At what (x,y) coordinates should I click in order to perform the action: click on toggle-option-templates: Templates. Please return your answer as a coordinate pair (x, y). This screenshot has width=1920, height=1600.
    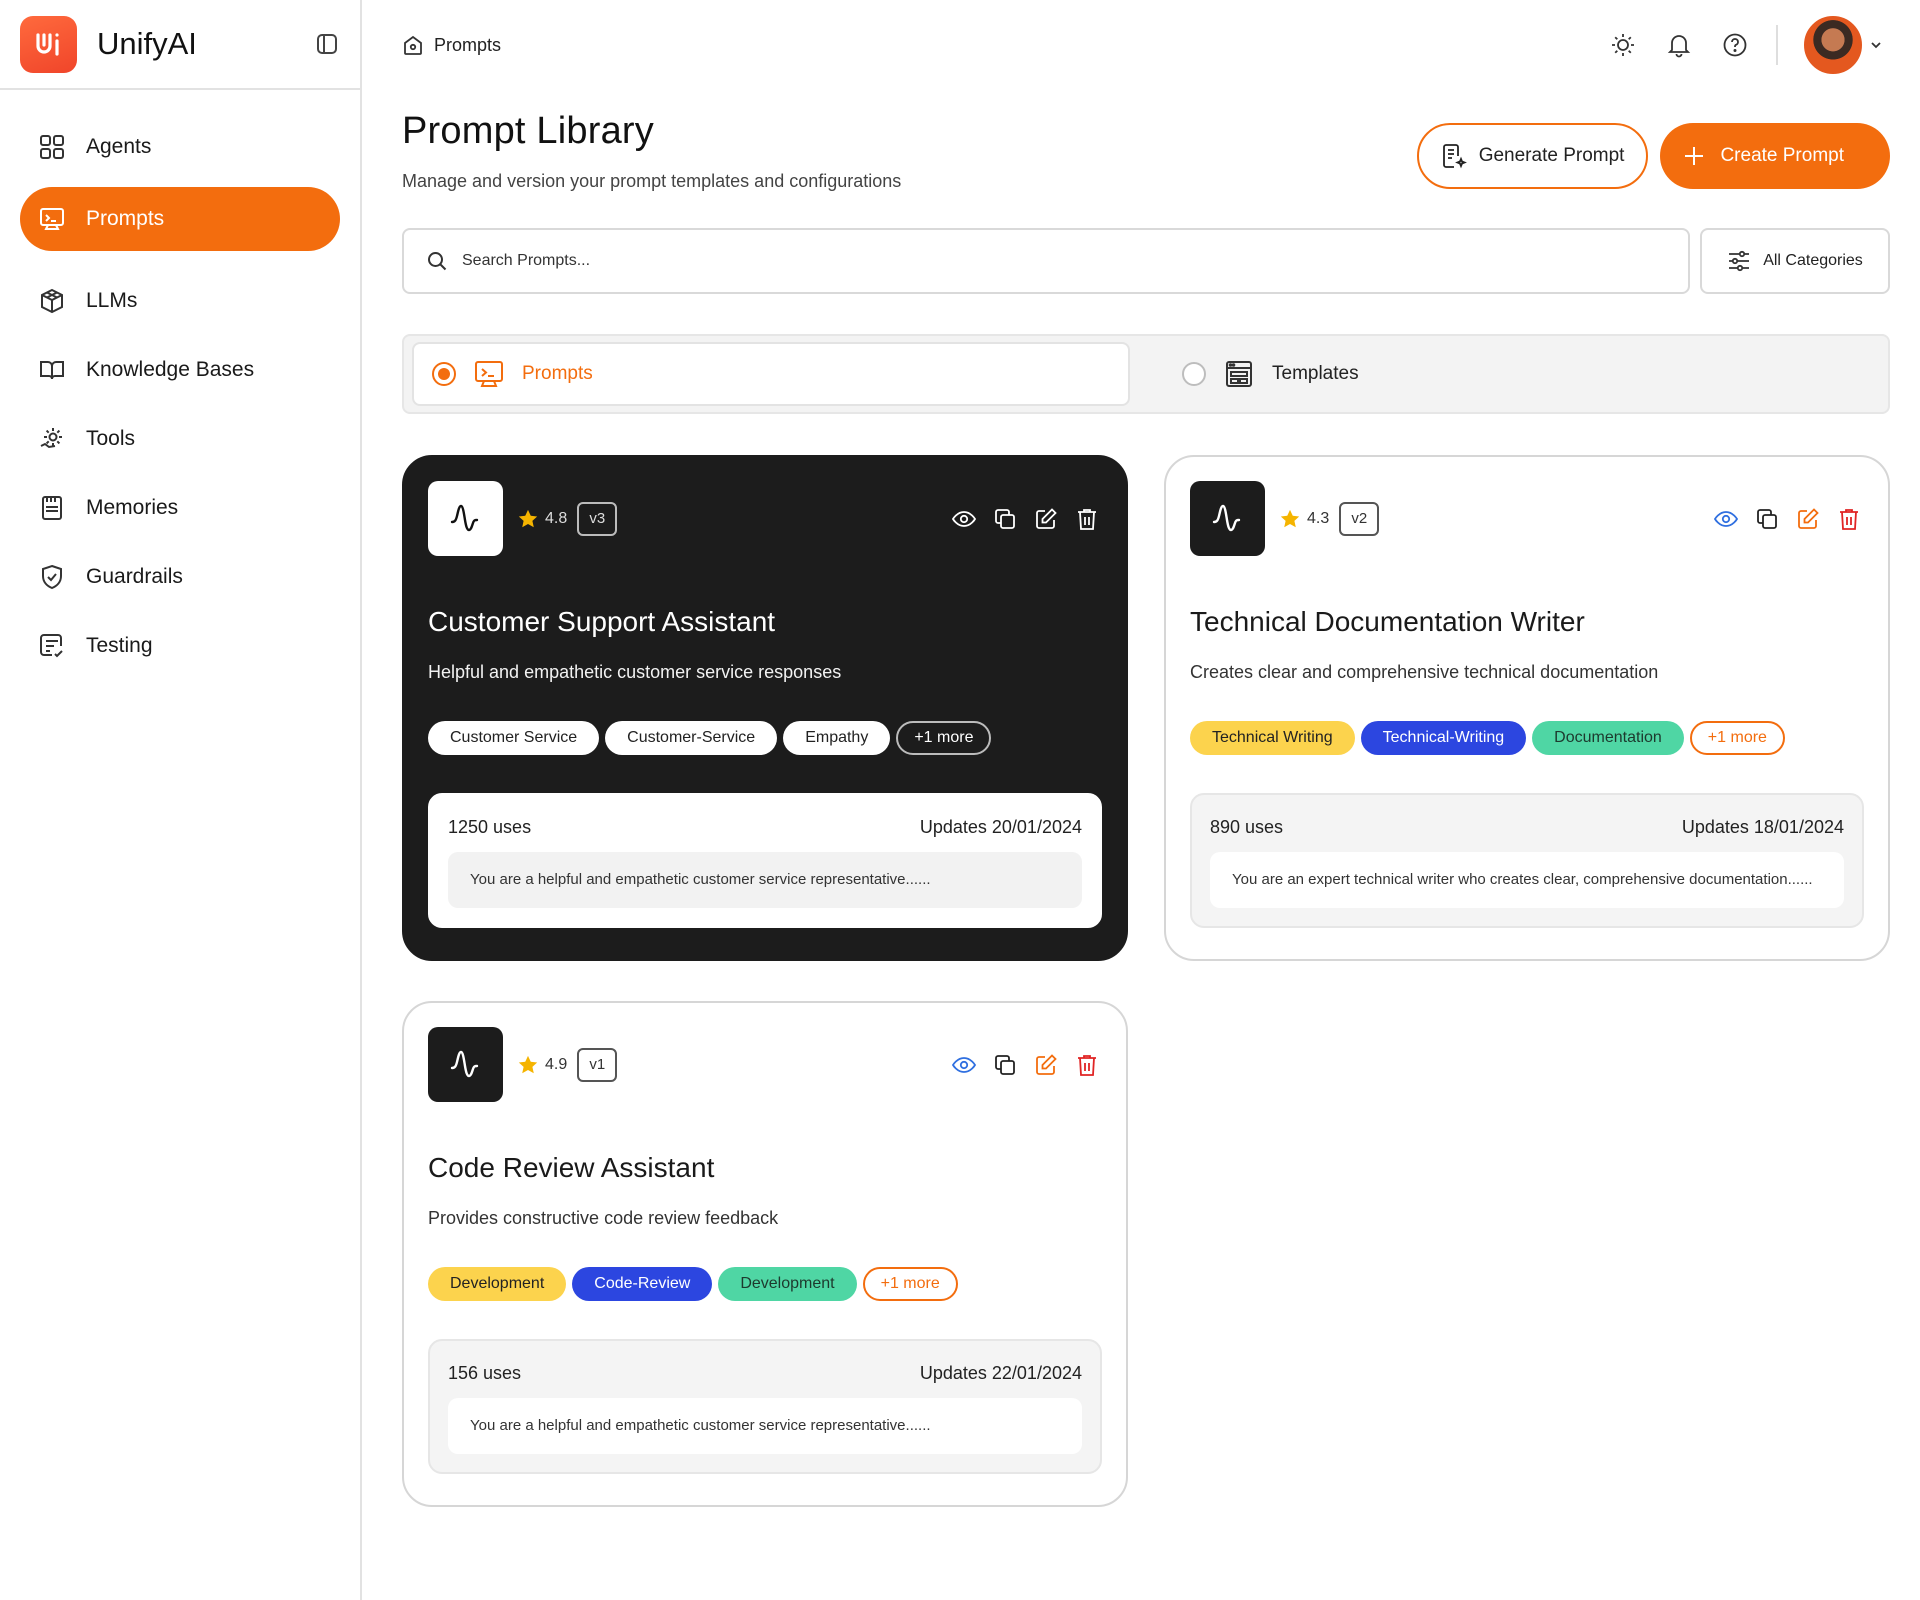
    Looking at the image, I should click on (1270, 374).